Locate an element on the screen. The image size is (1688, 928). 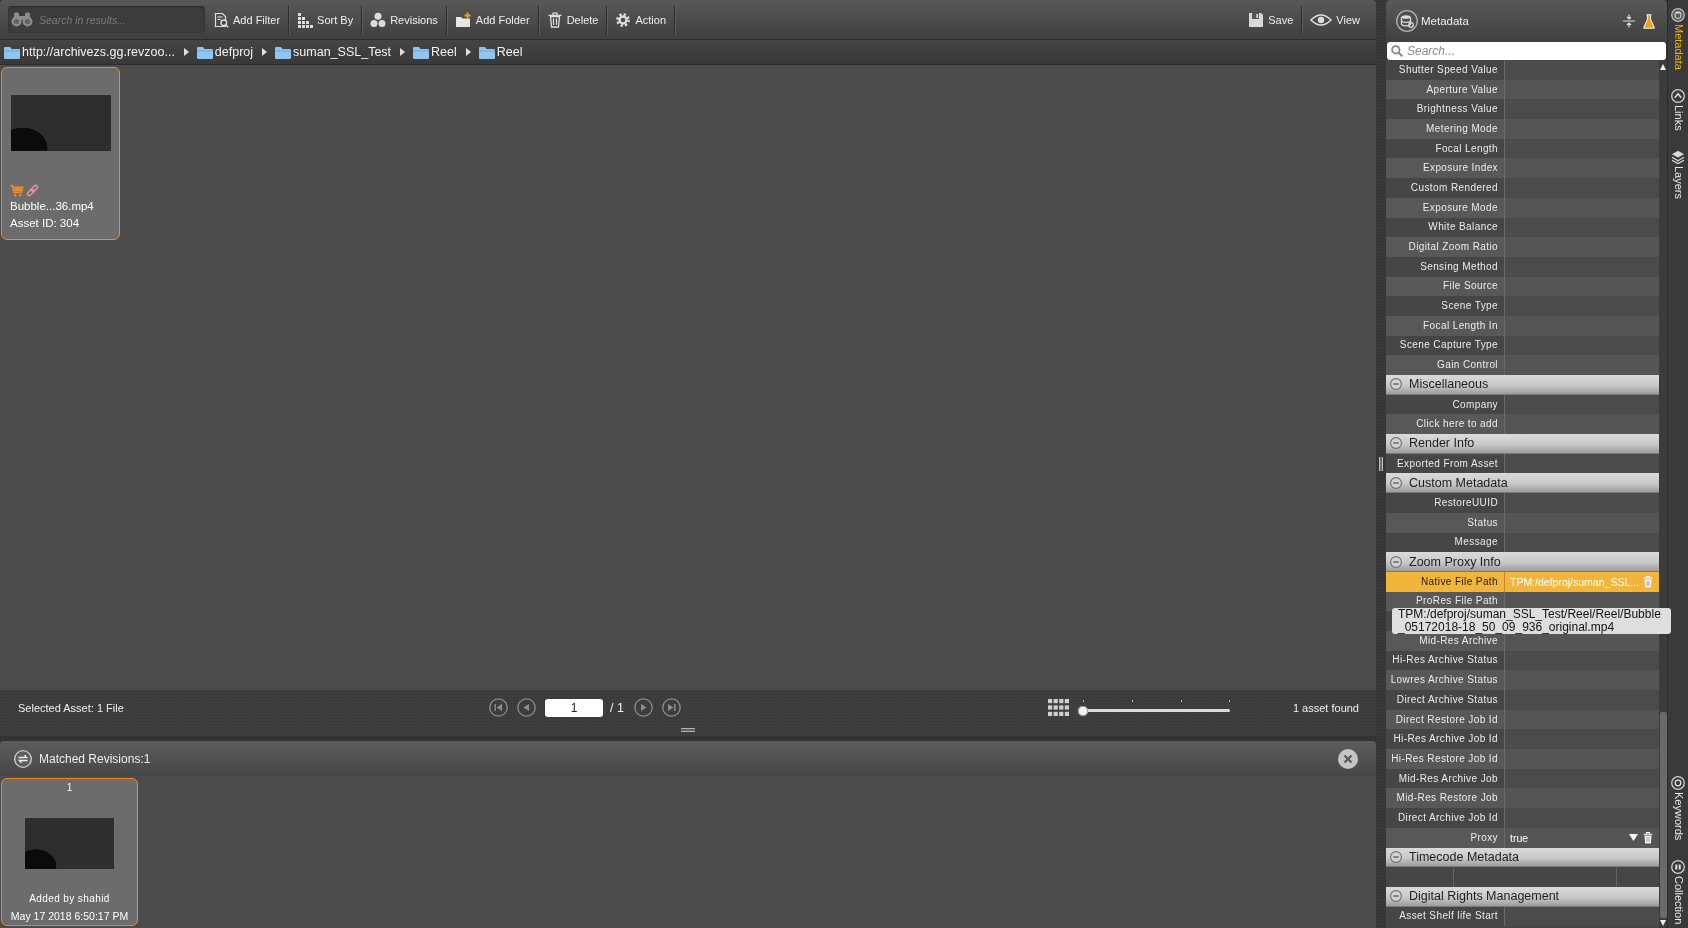
file-name: Bubble...36.mp4 is located at coordinates (52, 206).